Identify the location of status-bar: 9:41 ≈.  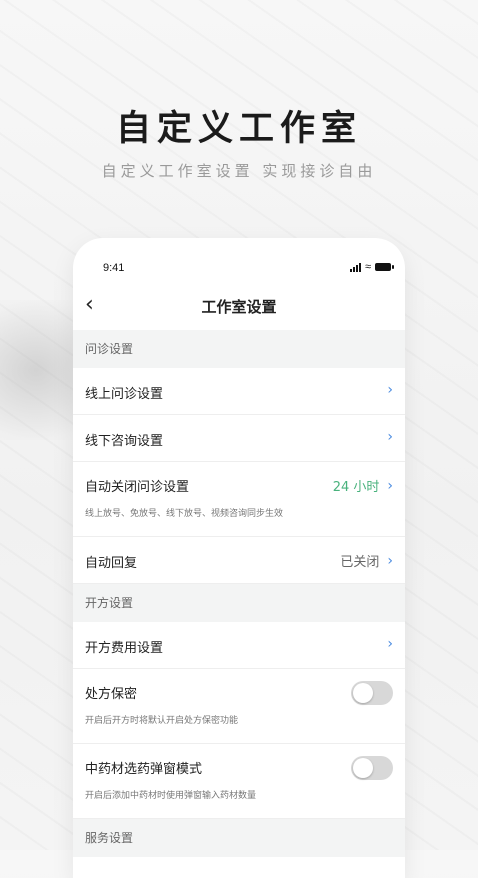
(239, 270).